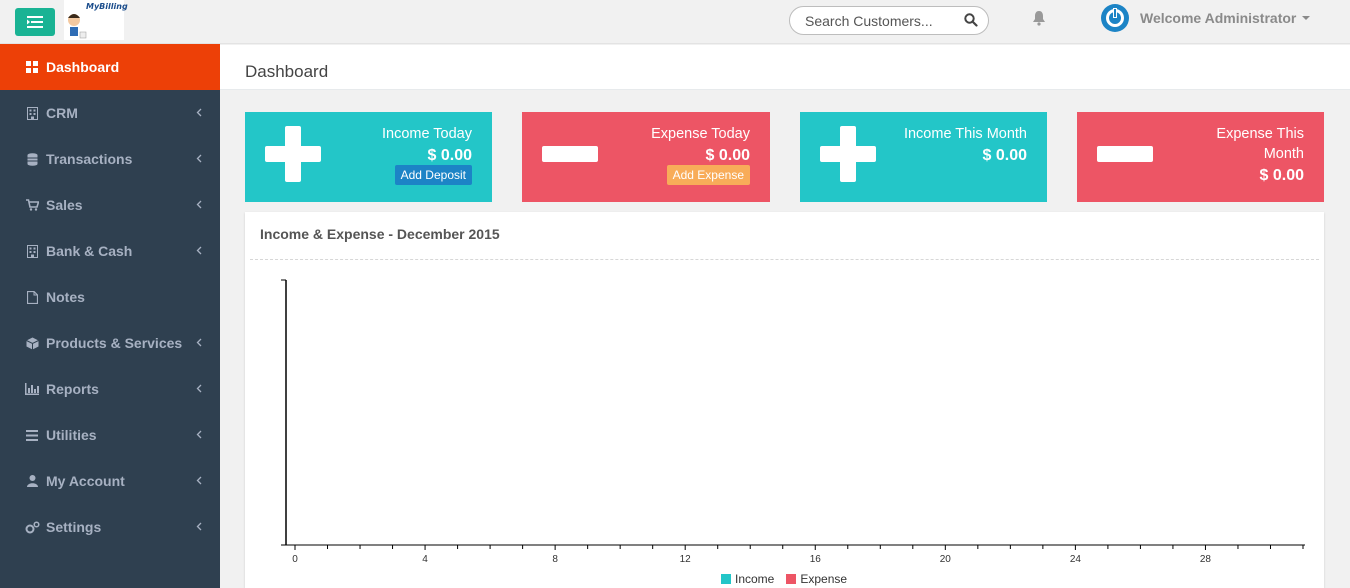 This screenshot has height=588, width=1350. Describe the element at coordinates (555, 559) in the screenshot. I see `x-tick-label: 8` at that location.